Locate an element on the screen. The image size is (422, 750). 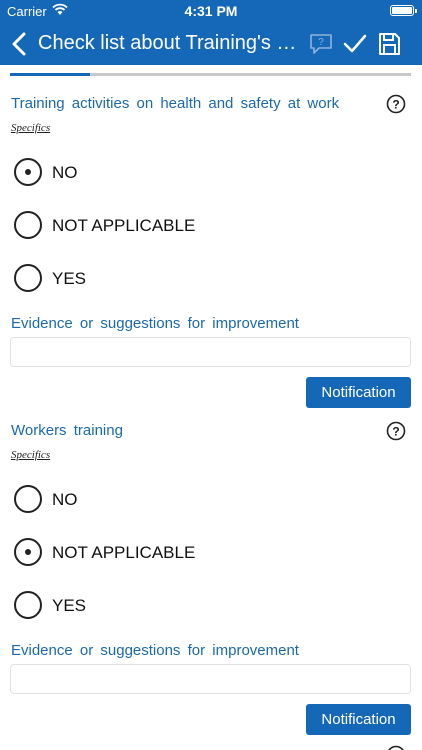
clock: 4:31 PM is located at coordinates (211, 11).